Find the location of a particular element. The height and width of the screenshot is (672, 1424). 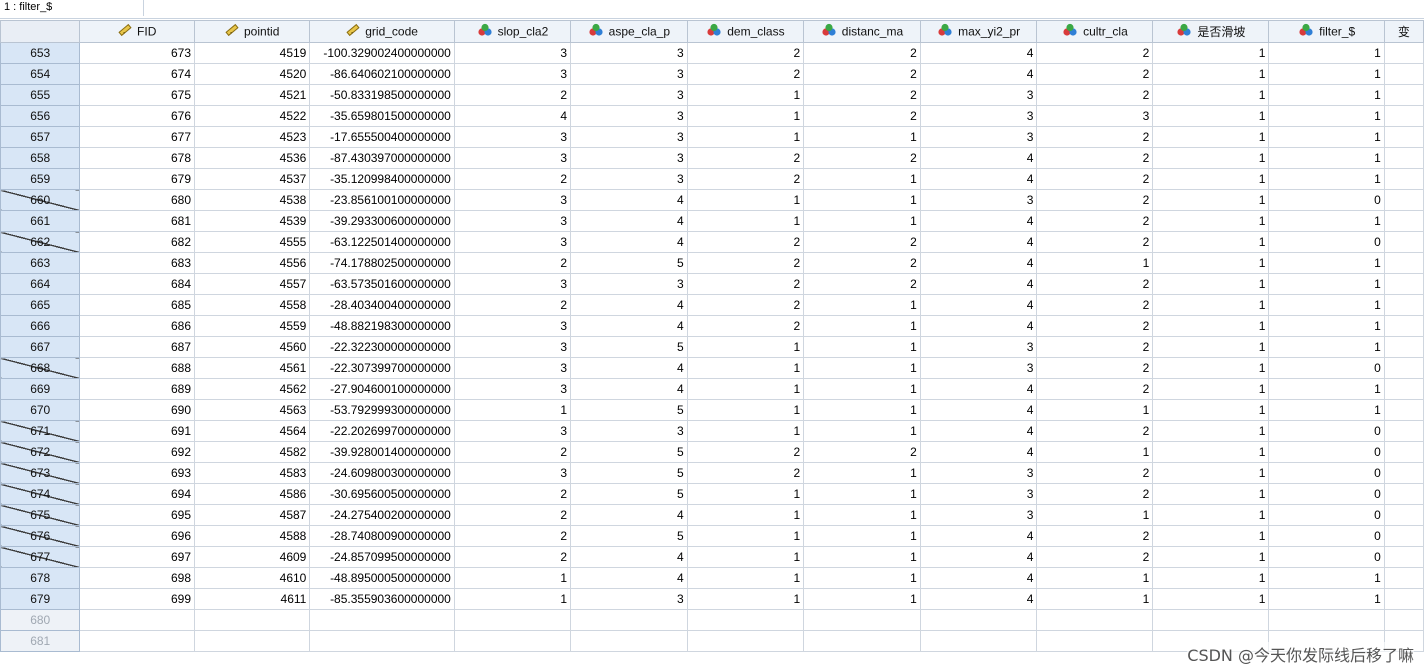

data-cell: 694 is located at coordinates (137, 494).